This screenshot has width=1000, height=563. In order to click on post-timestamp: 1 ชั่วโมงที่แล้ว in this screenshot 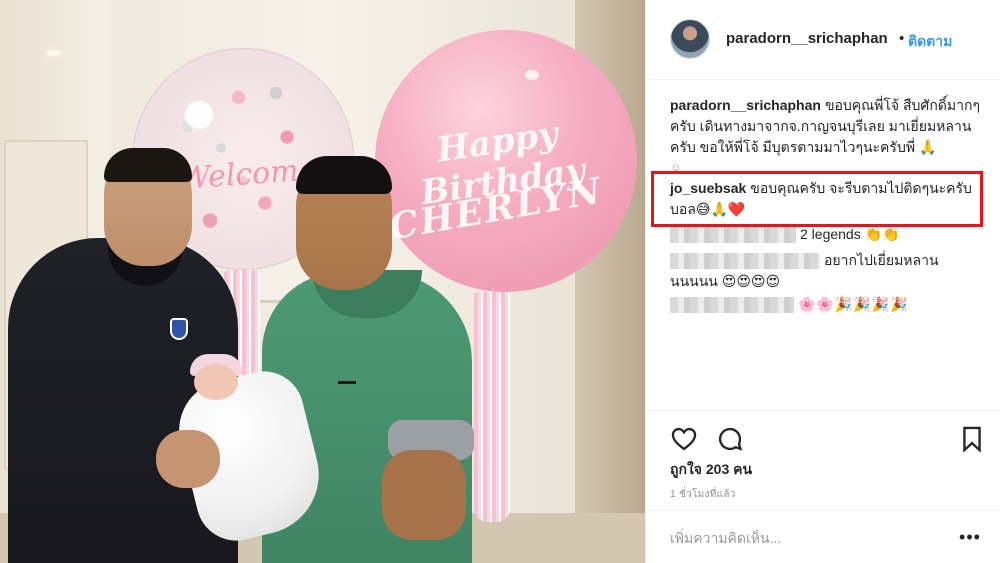, I will do `click(703, 494)`.